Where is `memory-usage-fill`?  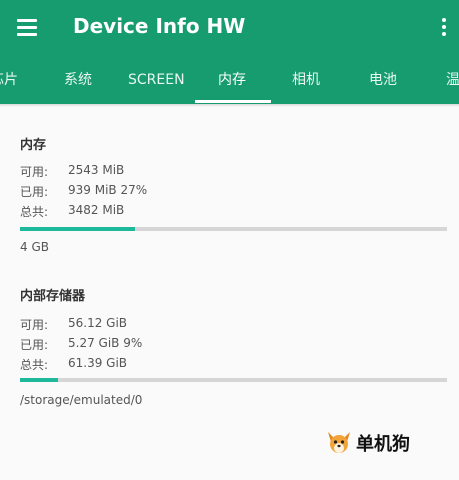
memory-usage-fill is located at coordinates (78, 229).